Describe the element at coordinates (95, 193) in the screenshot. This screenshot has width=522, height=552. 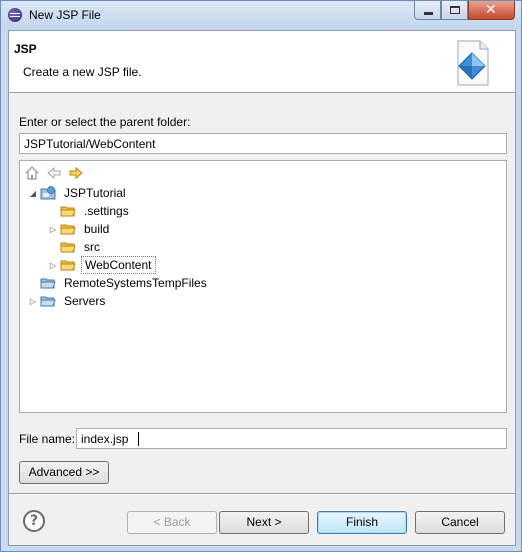
I see `tree-item-label: JSPTutorial` at that location.